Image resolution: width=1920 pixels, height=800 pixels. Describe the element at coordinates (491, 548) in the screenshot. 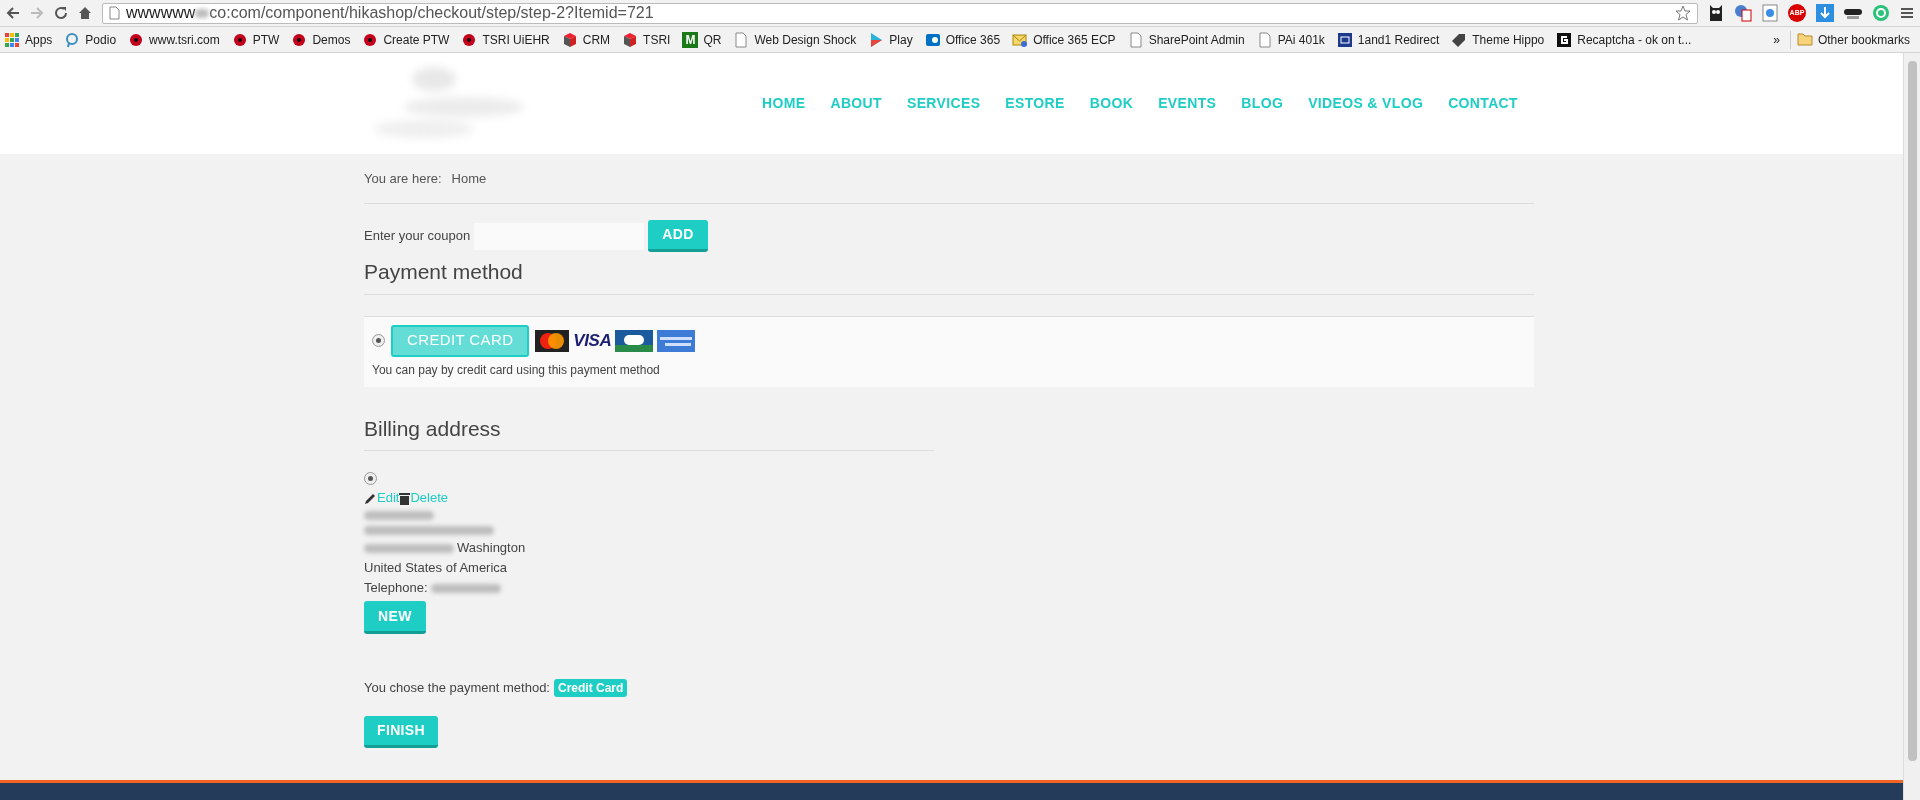

I see `address-city: Washington` at that location.